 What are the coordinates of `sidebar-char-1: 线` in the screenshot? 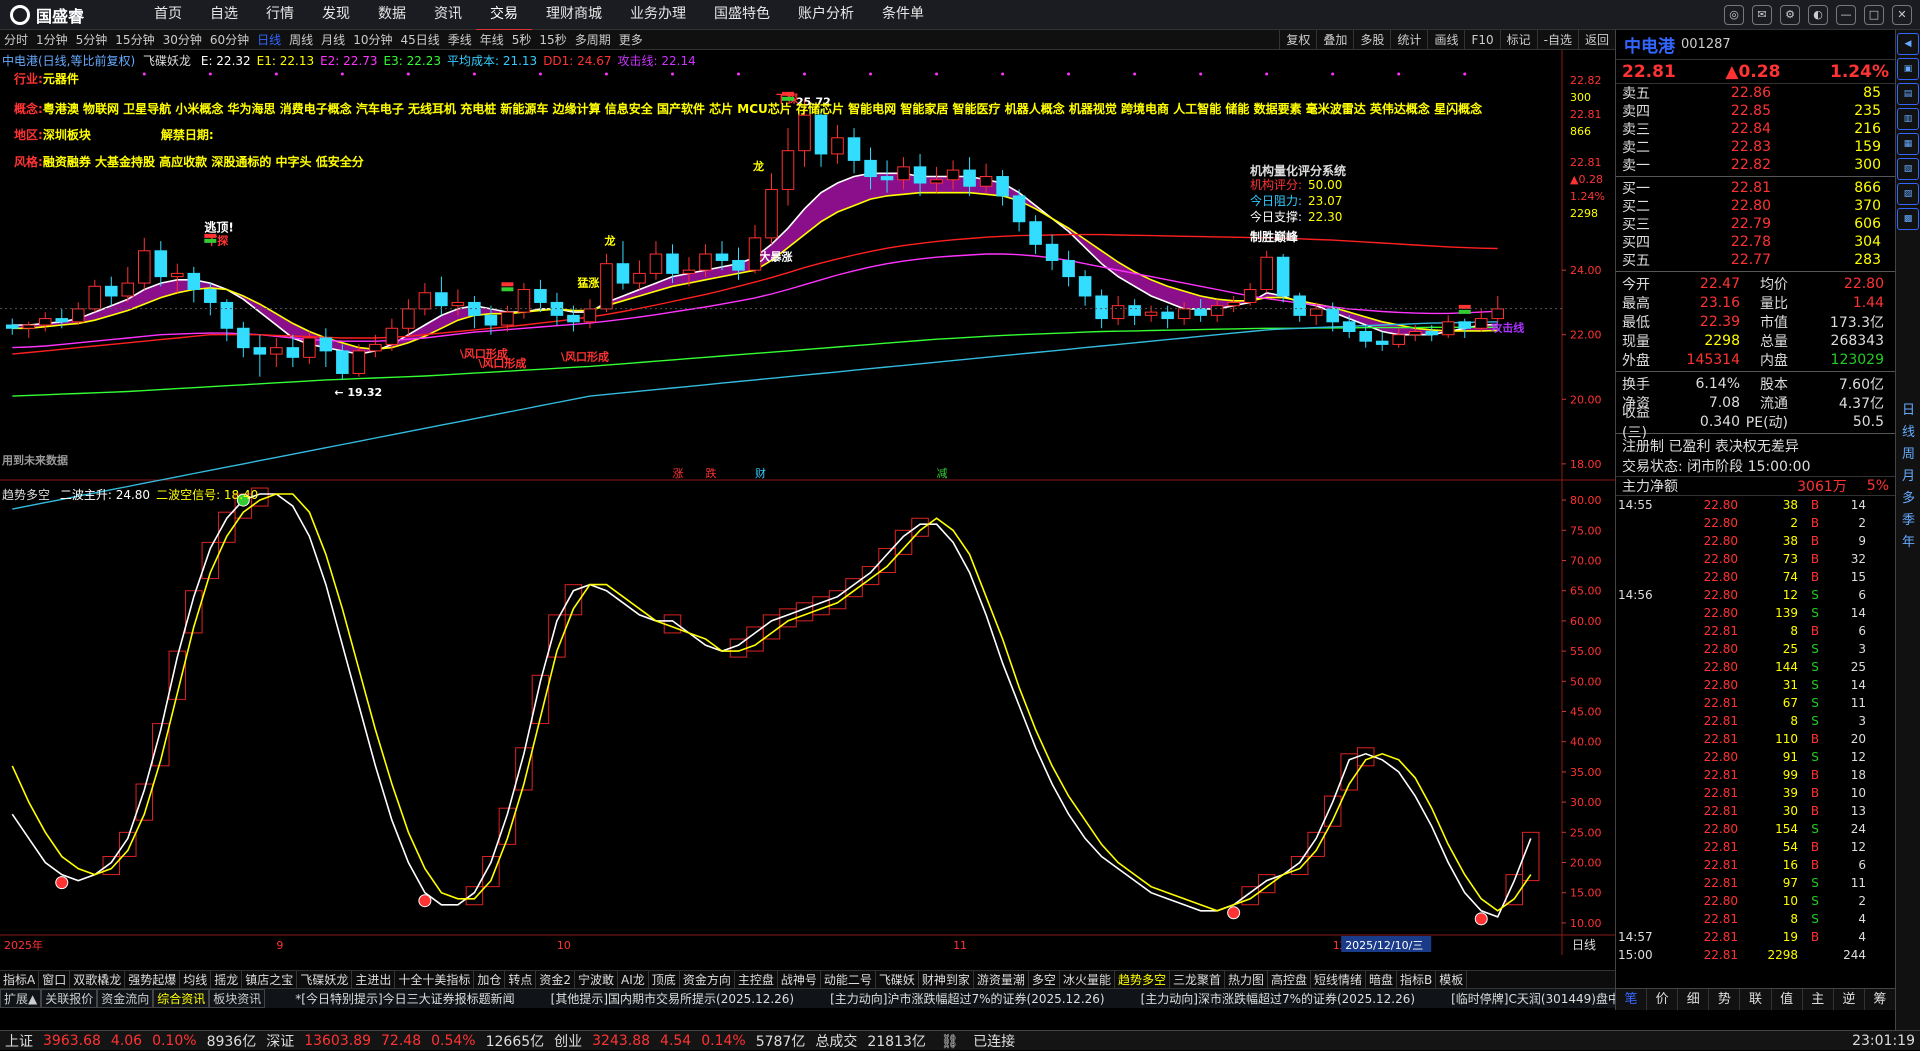 It's located at (1908, 433).